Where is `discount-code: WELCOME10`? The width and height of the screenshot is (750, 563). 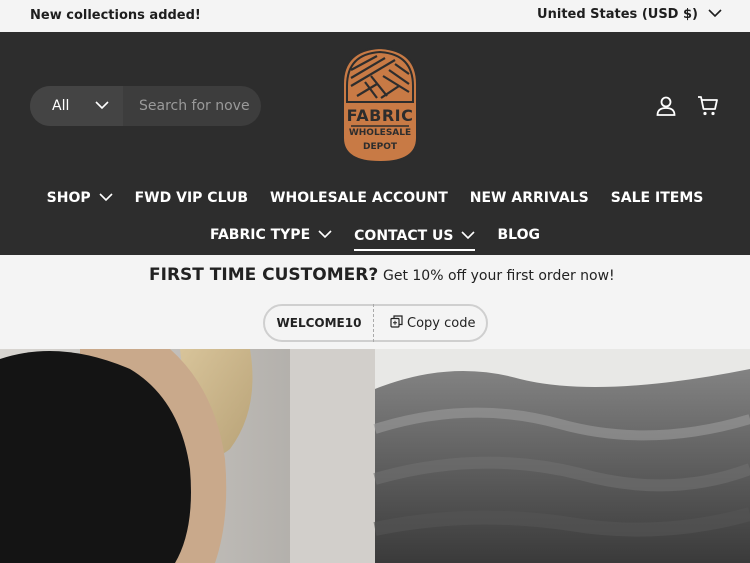 discount-code: WELCOME10 is located at coordinates (319, 323).